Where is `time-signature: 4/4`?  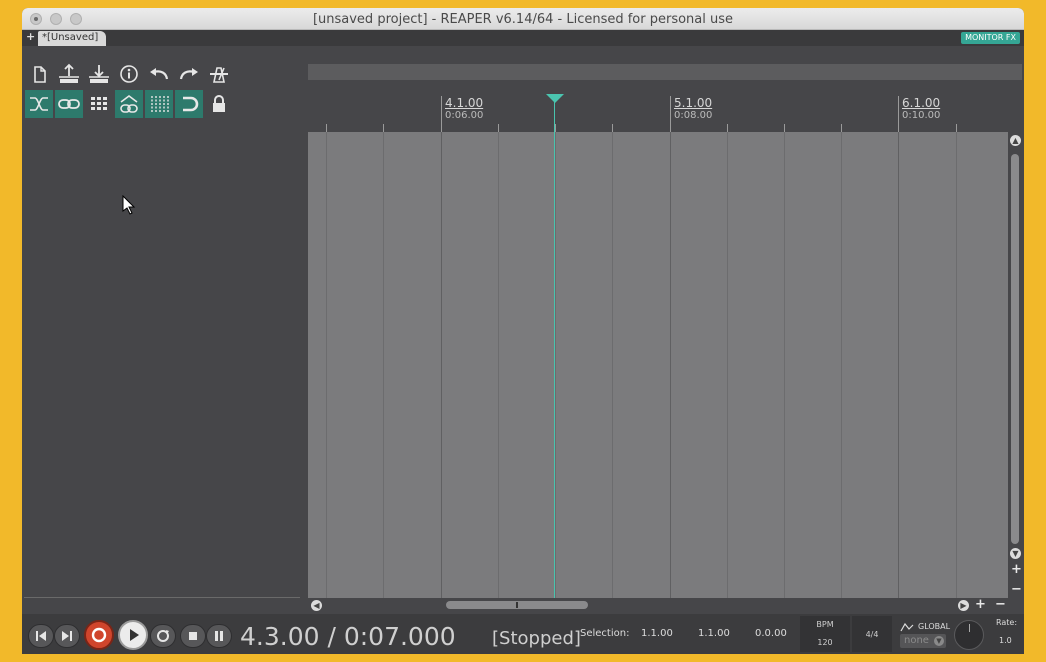
time-signature: 4/4 is located at coordinates (872, 634).